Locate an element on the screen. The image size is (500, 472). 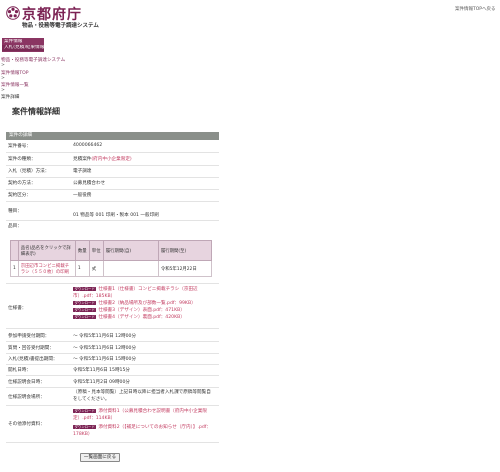
field-value-project-no: 4000066462 is located at coordinates (88, 145).